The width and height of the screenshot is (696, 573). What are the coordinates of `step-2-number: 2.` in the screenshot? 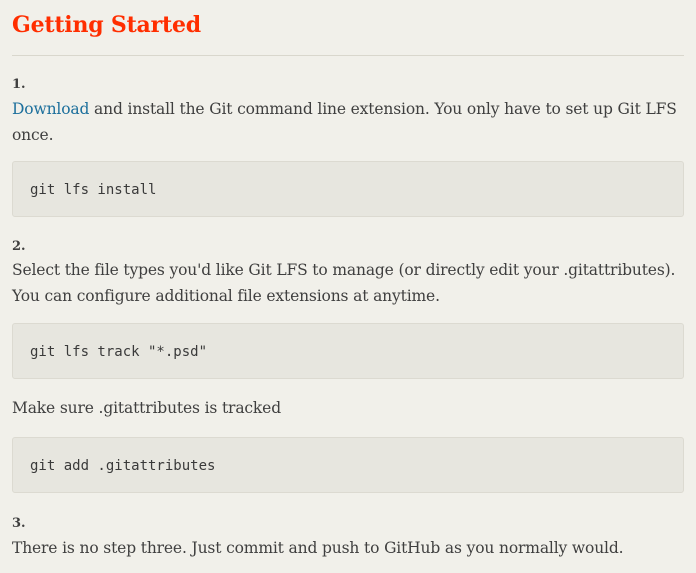 It's located at (19, 246).